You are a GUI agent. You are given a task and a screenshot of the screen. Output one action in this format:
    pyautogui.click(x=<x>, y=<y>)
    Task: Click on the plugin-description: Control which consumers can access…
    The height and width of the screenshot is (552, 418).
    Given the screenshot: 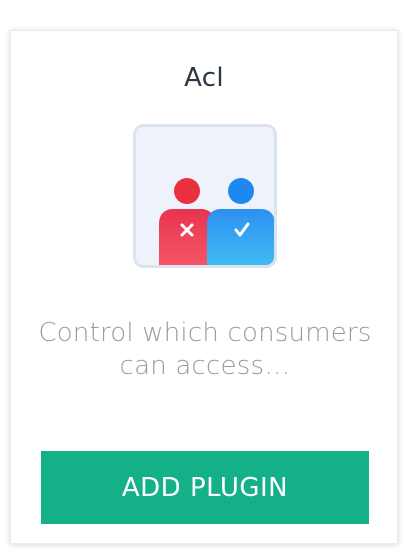 What is the action you would take?
    pyautogui.click(x=205, y=349)
    